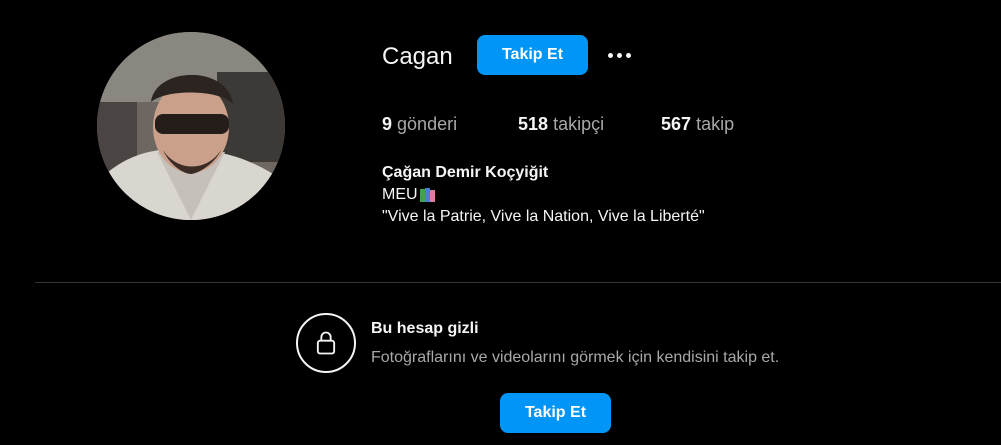 The width and height of the screenshot is (1001, 445). I want to click on follow-button: Takip Et, so click(532, 55).